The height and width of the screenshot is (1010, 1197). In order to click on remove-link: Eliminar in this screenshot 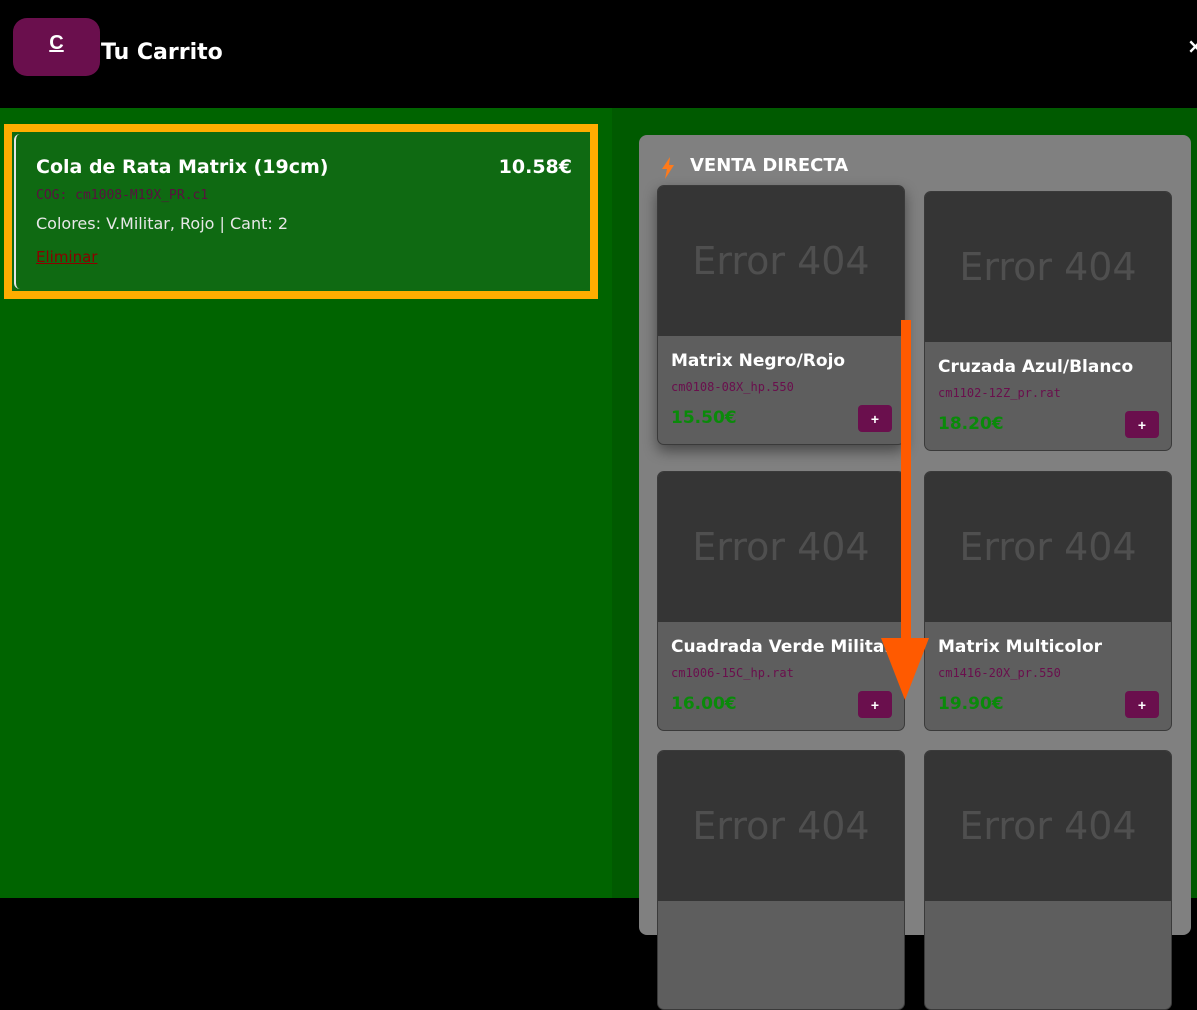, I will do `click(66, 257)`.